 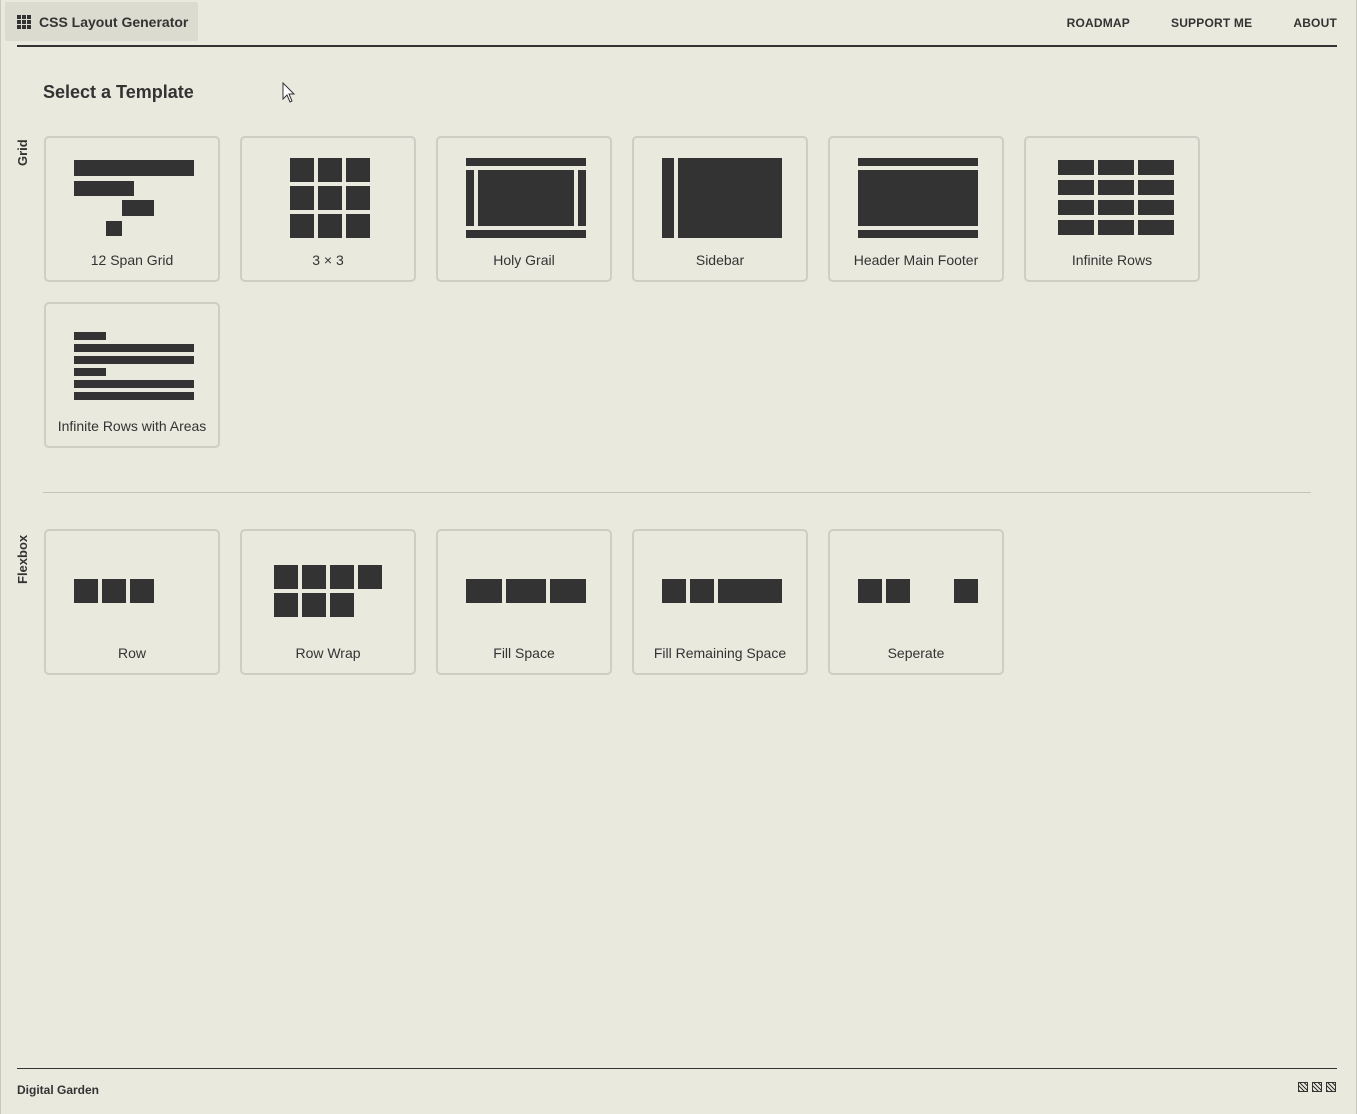 I want to click on footer-text: Digital Garden, so click(x=58, y=1090).